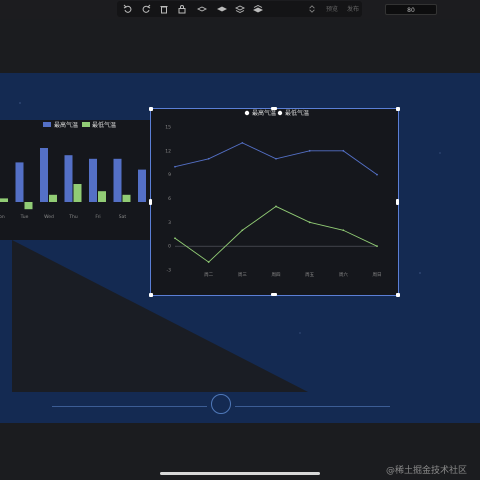 This screenshot has height=480, width=480. Describe the element at coordinates (169, 199) in the screenshot. I see `y-tick-label: 6` at that location.